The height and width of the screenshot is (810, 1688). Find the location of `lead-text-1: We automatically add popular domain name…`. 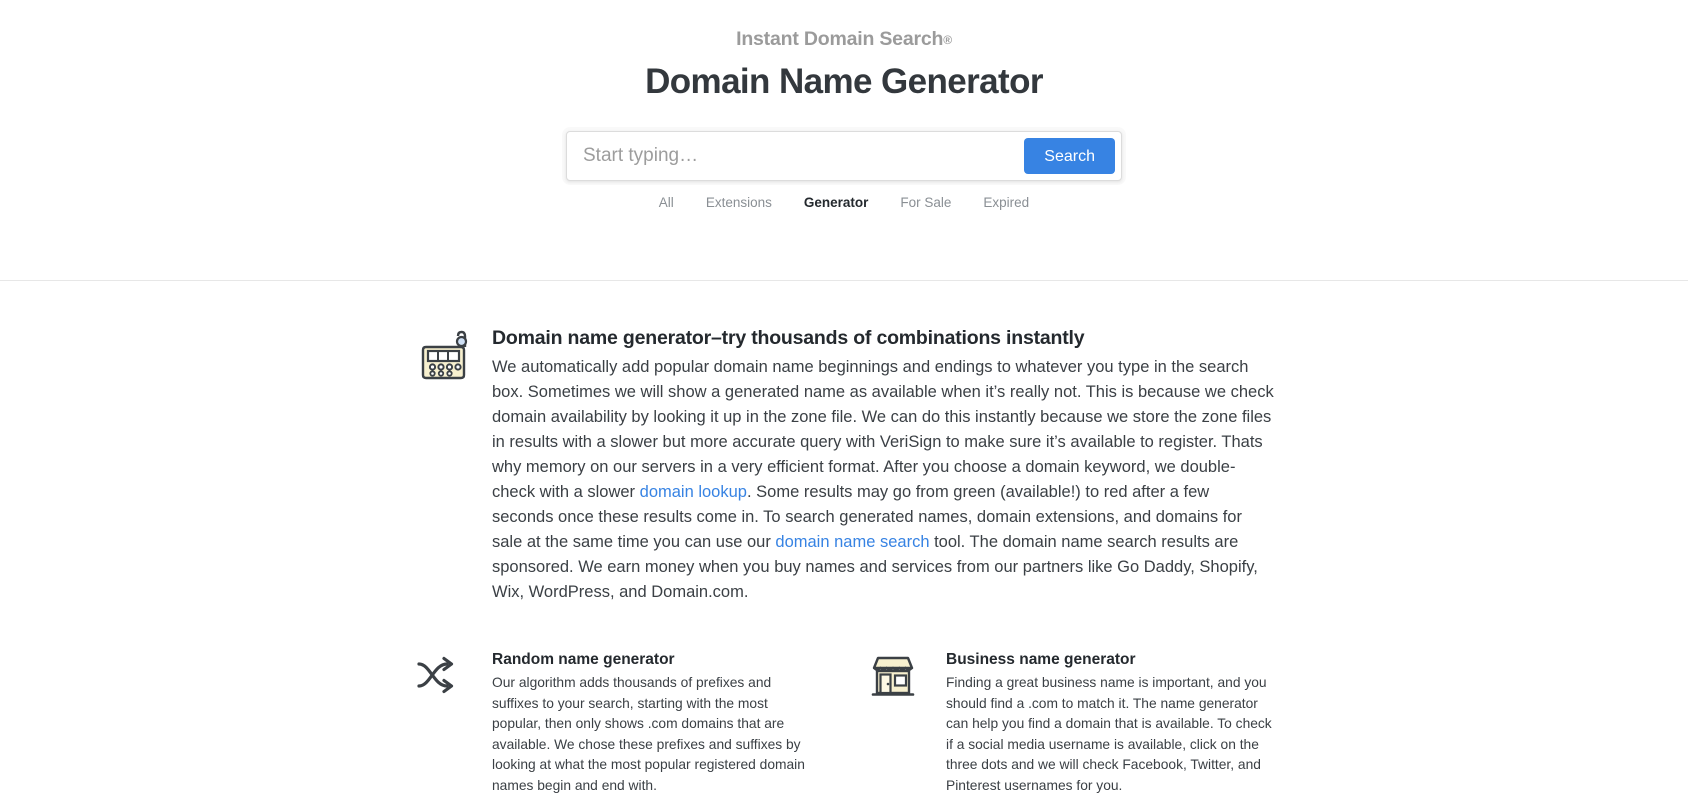

lead-text-1: We automatically add popular domain name… is located at coordinates (883, 429).